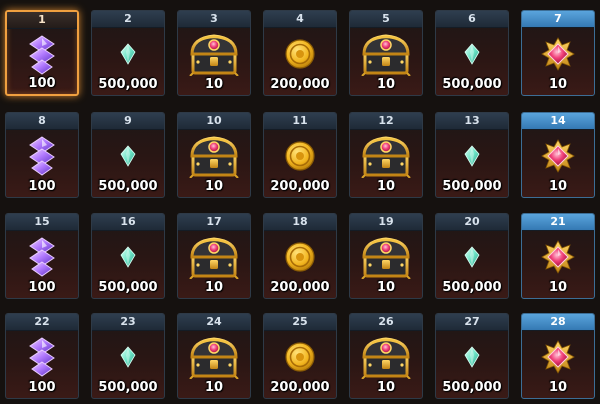 Image resolution: width=600 pixels, height=404 pixels. Describe the element at coordinates (472, 19) in the screenshot. I see `day-number: 6` at that location.